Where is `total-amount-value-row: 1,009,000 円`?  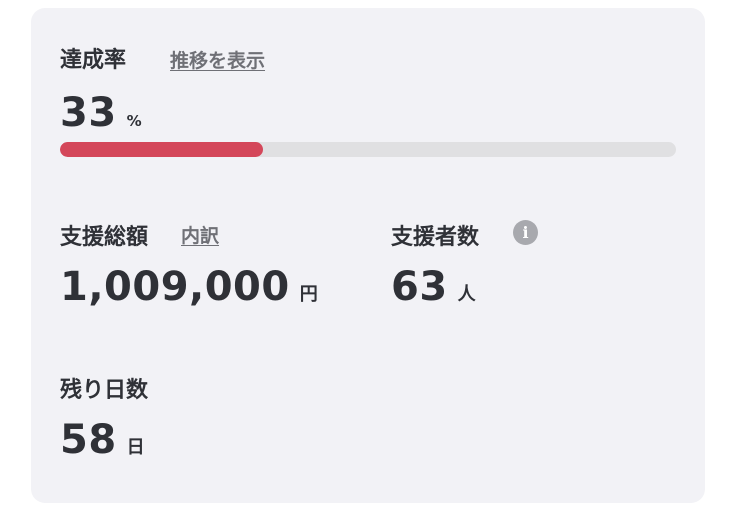 total-amount-value-row: 1,009,000 円 is located at coordinates (189, 287).